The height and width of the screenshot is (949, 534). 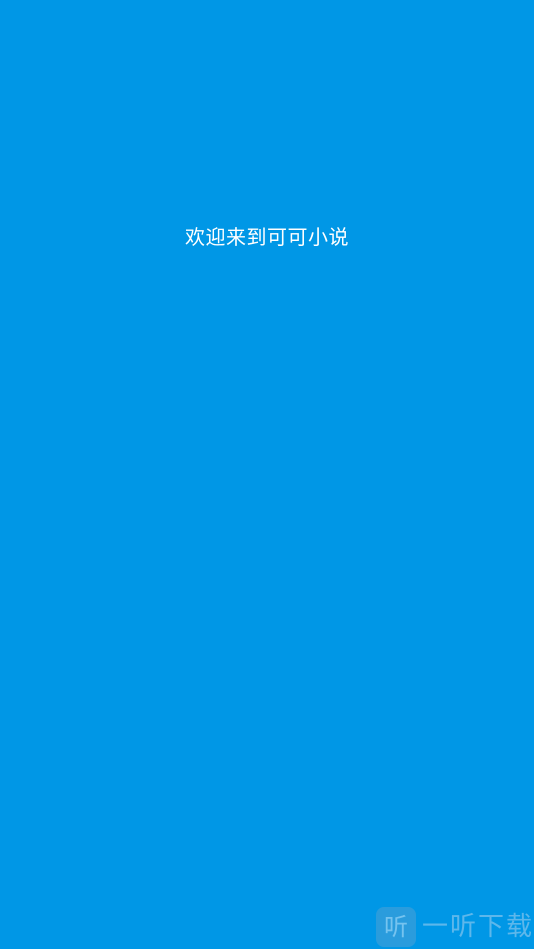 I want to click on watermark: 听 一听下载, so click(x=454, y=927).